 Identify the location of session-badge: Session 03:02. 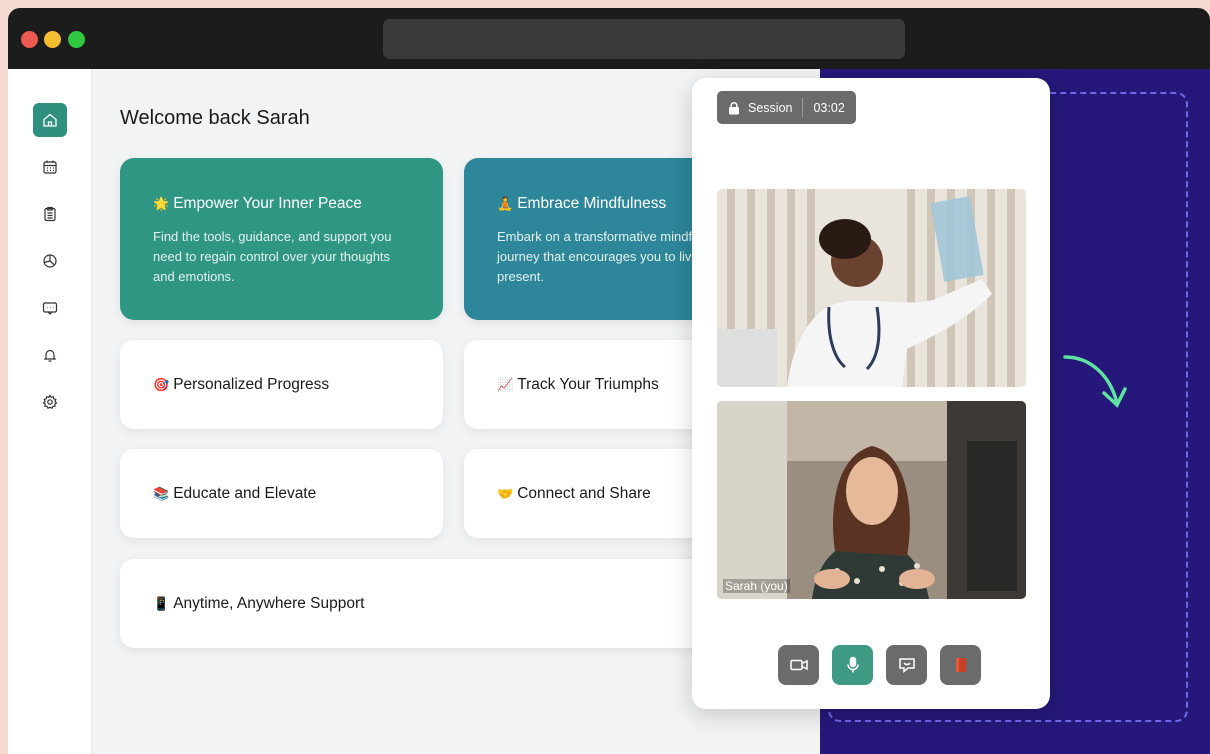
(786, 107).